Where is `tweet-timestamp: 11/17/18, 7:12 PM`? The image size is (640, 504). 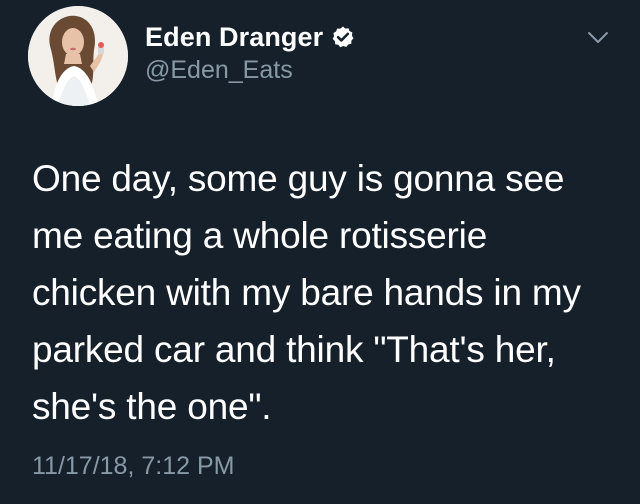
tweet-timestamp: 11/17/18, 7:12 PM is located at coordinates (133, 466).